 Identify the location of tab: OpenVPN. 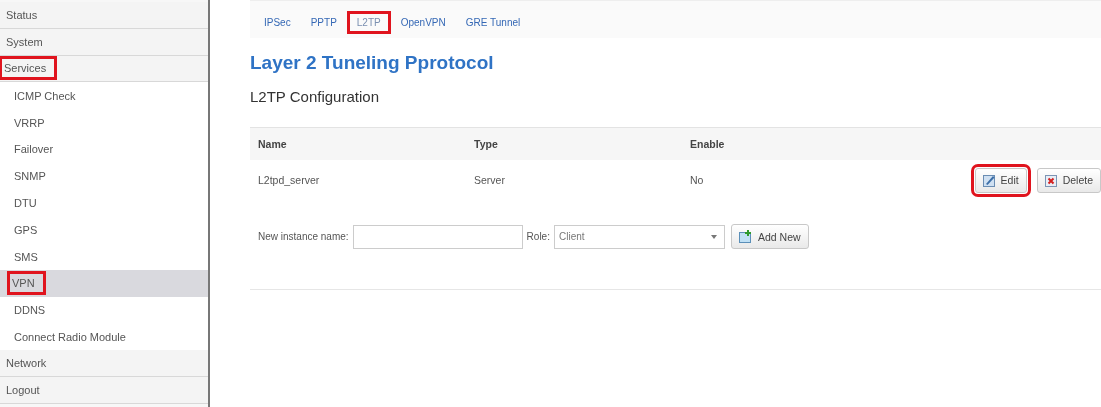
(423, 22).